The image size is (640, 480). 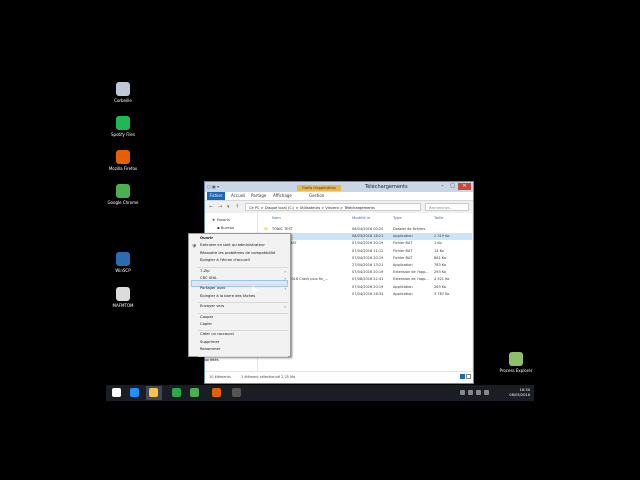 I want to click on back-icon: ←, so click(x=211, y=207).